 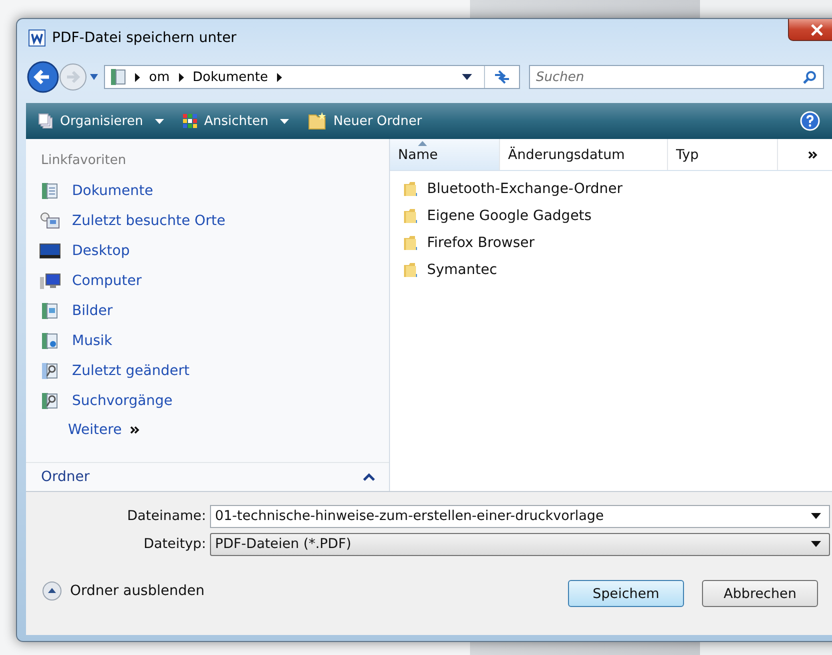 What do you see at coordinates (207, 221) in the screenshot?
I see `sidebar-item: Zuletzt besuchte Orte` at bounding box center [207, 221].